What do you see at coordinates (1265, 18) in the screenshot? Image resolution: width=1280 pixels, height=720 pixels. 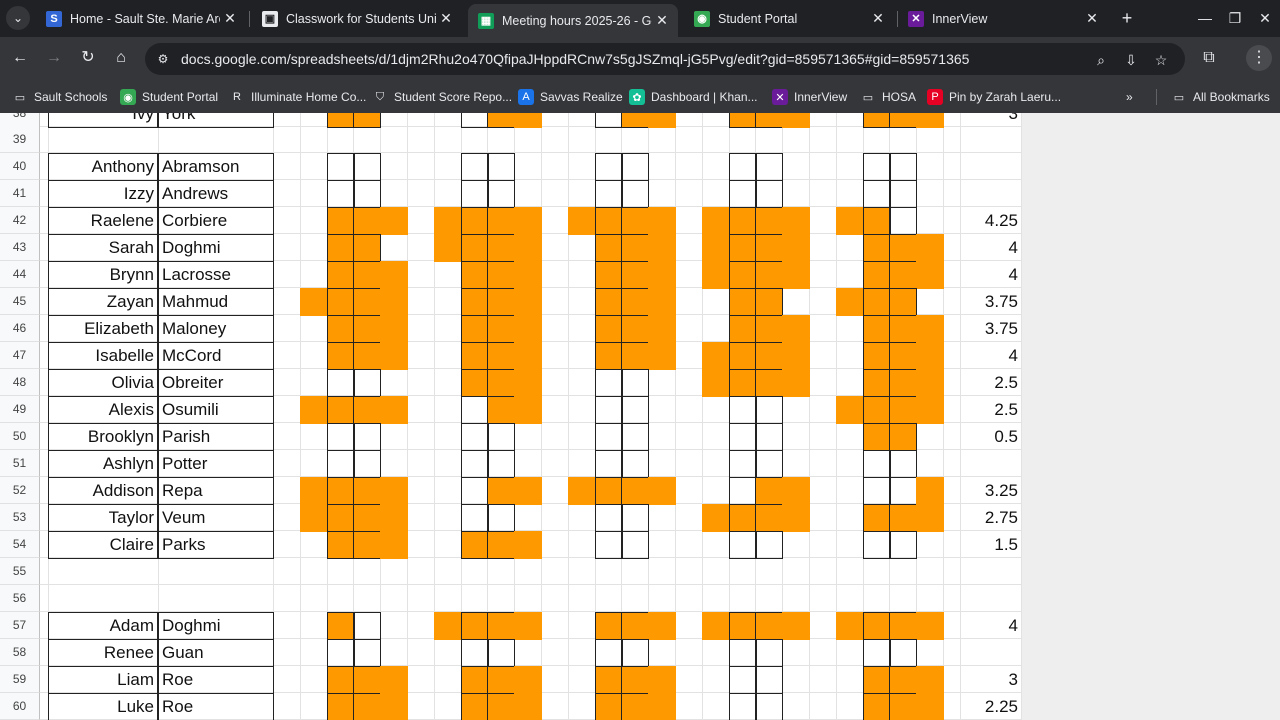 I see `close-window-icon: ✕` at bounding box center [1265, 18].